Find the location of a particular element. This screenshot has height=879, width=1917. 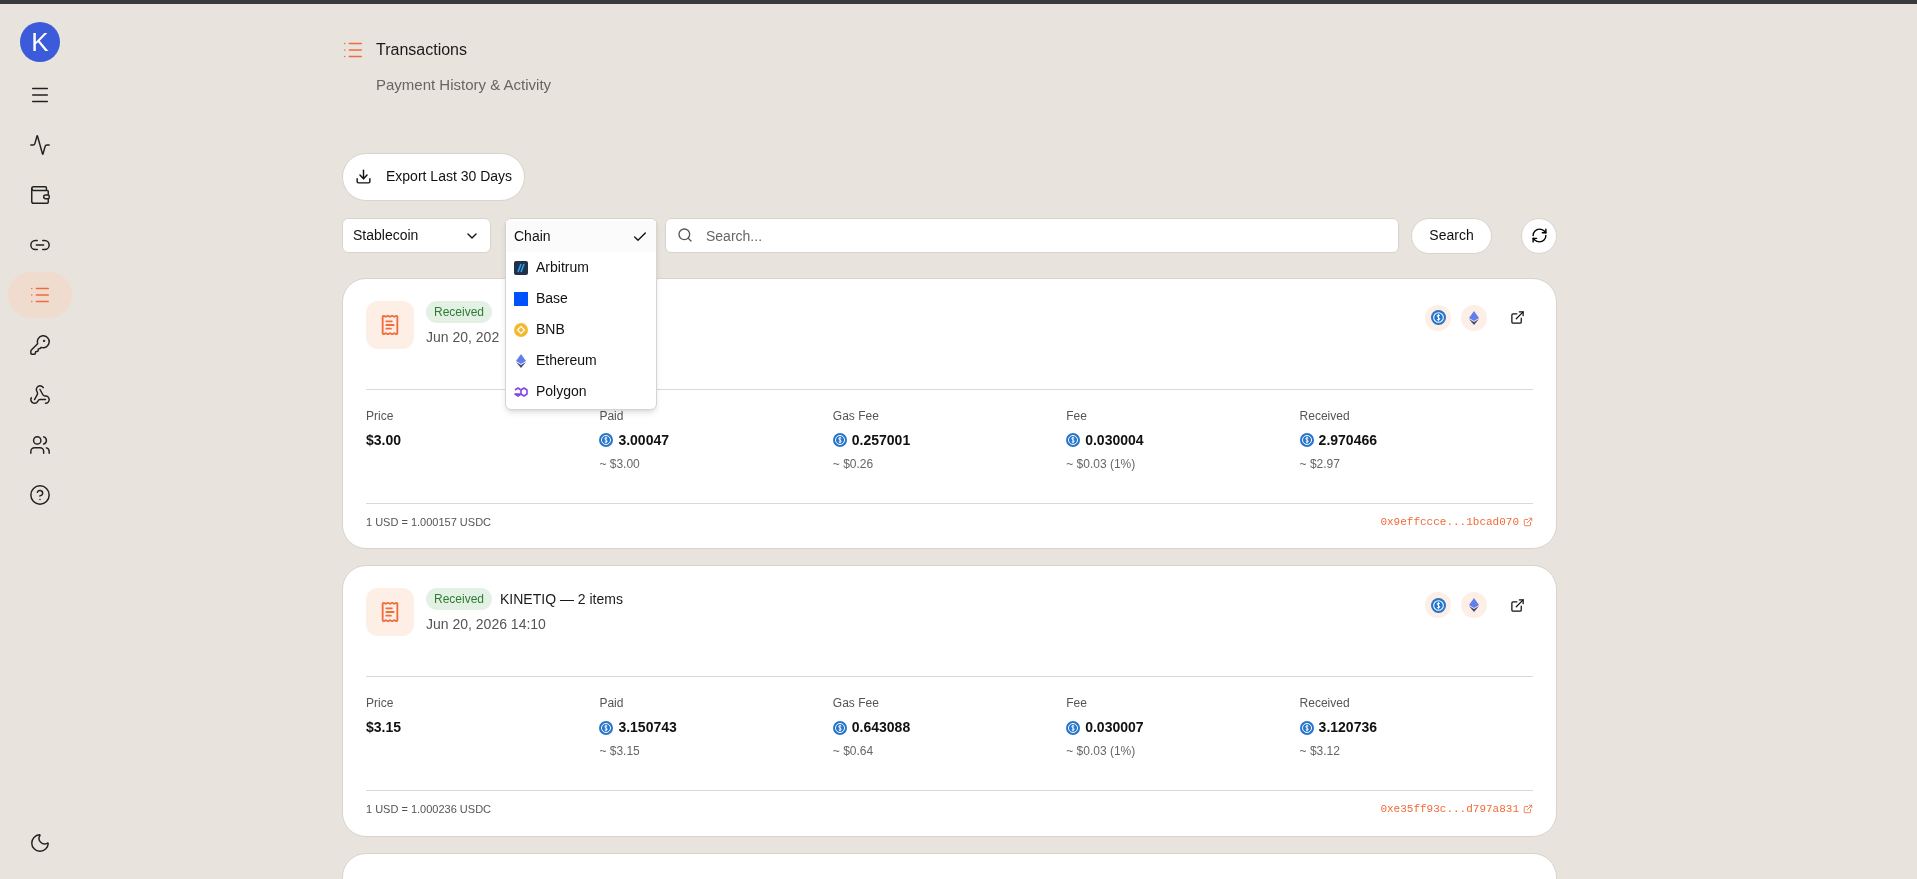

metric-usd: ~ $3.00 is located at coordinates (620, 464).